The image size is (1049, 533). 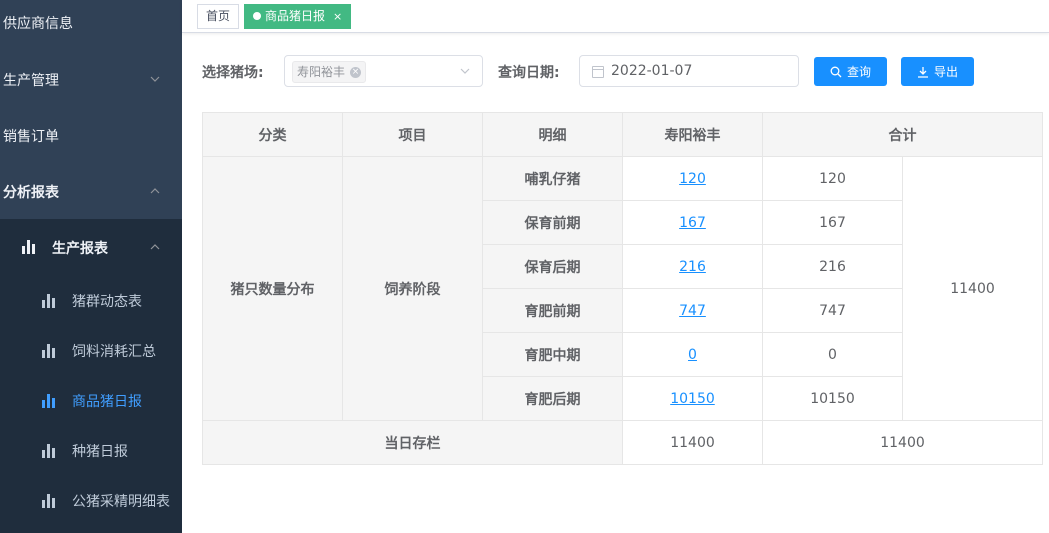 I want to click on submenu-production-reports: 生产报表, so click(x=91, y=247).